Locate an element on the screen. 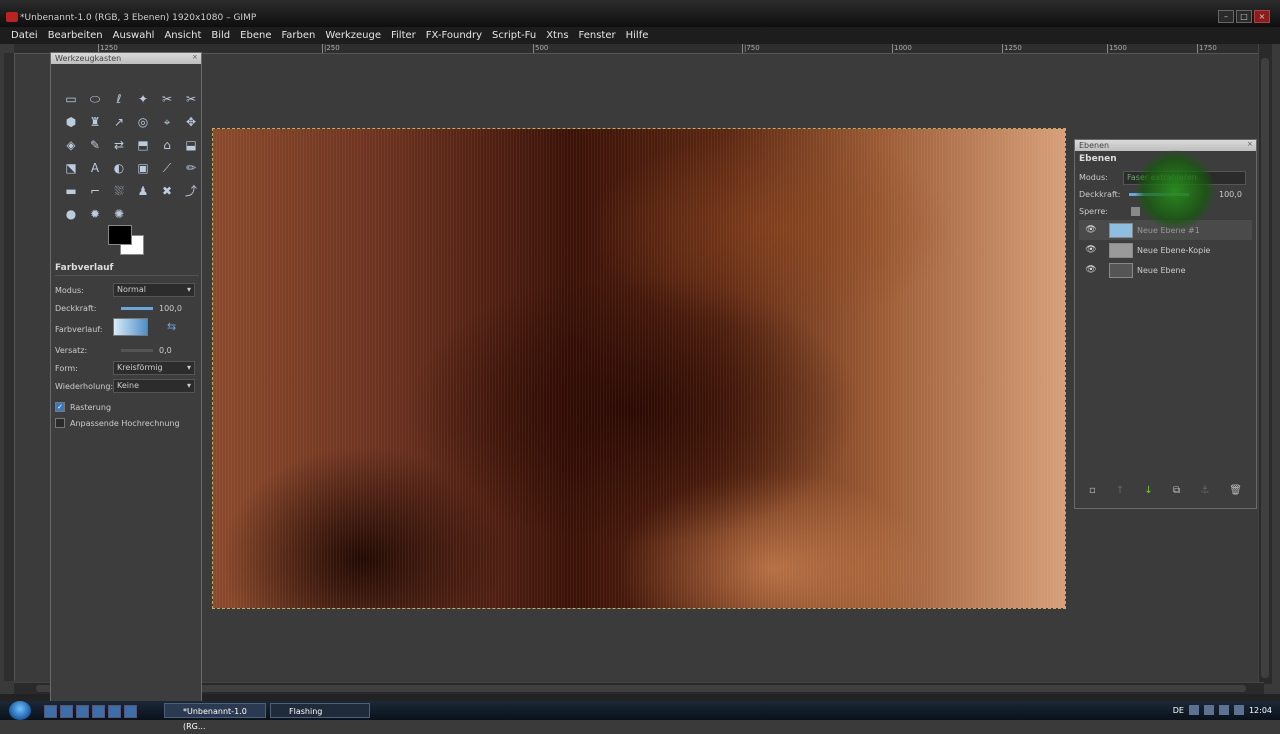 Image resolution: width=1280 pixels, height=734 pixels. delete-layer-icon: 🗑 is located at coordinates (1235, 490).